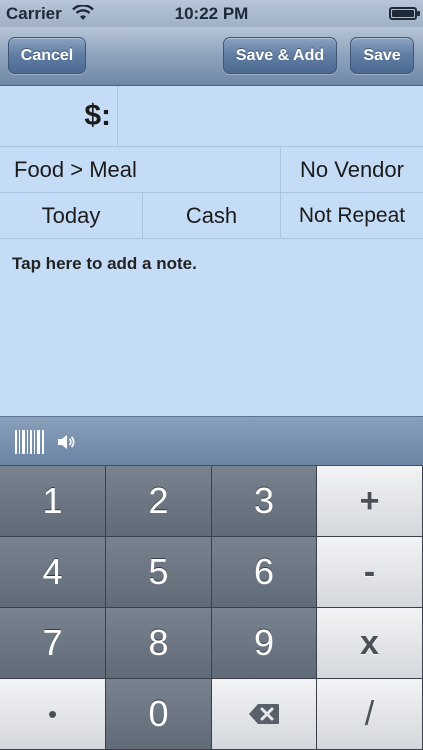  Describe the element at coordinates (30, 442) in the screenshot. I see `barcode-icon` at that location.